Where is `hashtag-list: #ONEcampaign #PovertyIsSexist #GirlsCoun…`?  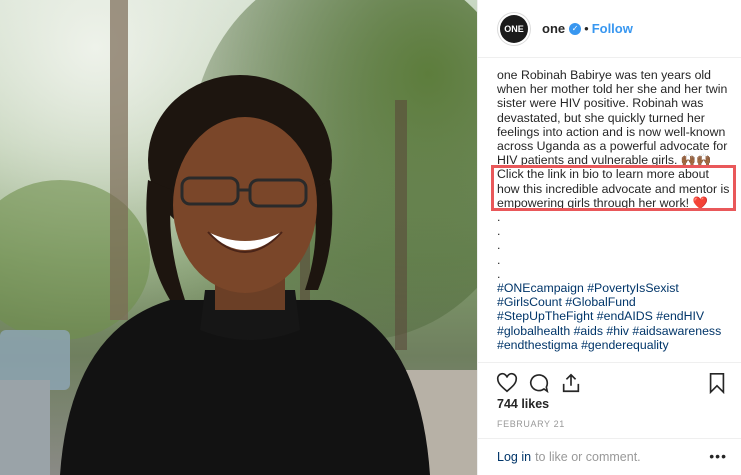 hashtag-list: #ONEcampaign #PovertyIsSexist #GirlsCoun… is located at coordinates (615, 316).